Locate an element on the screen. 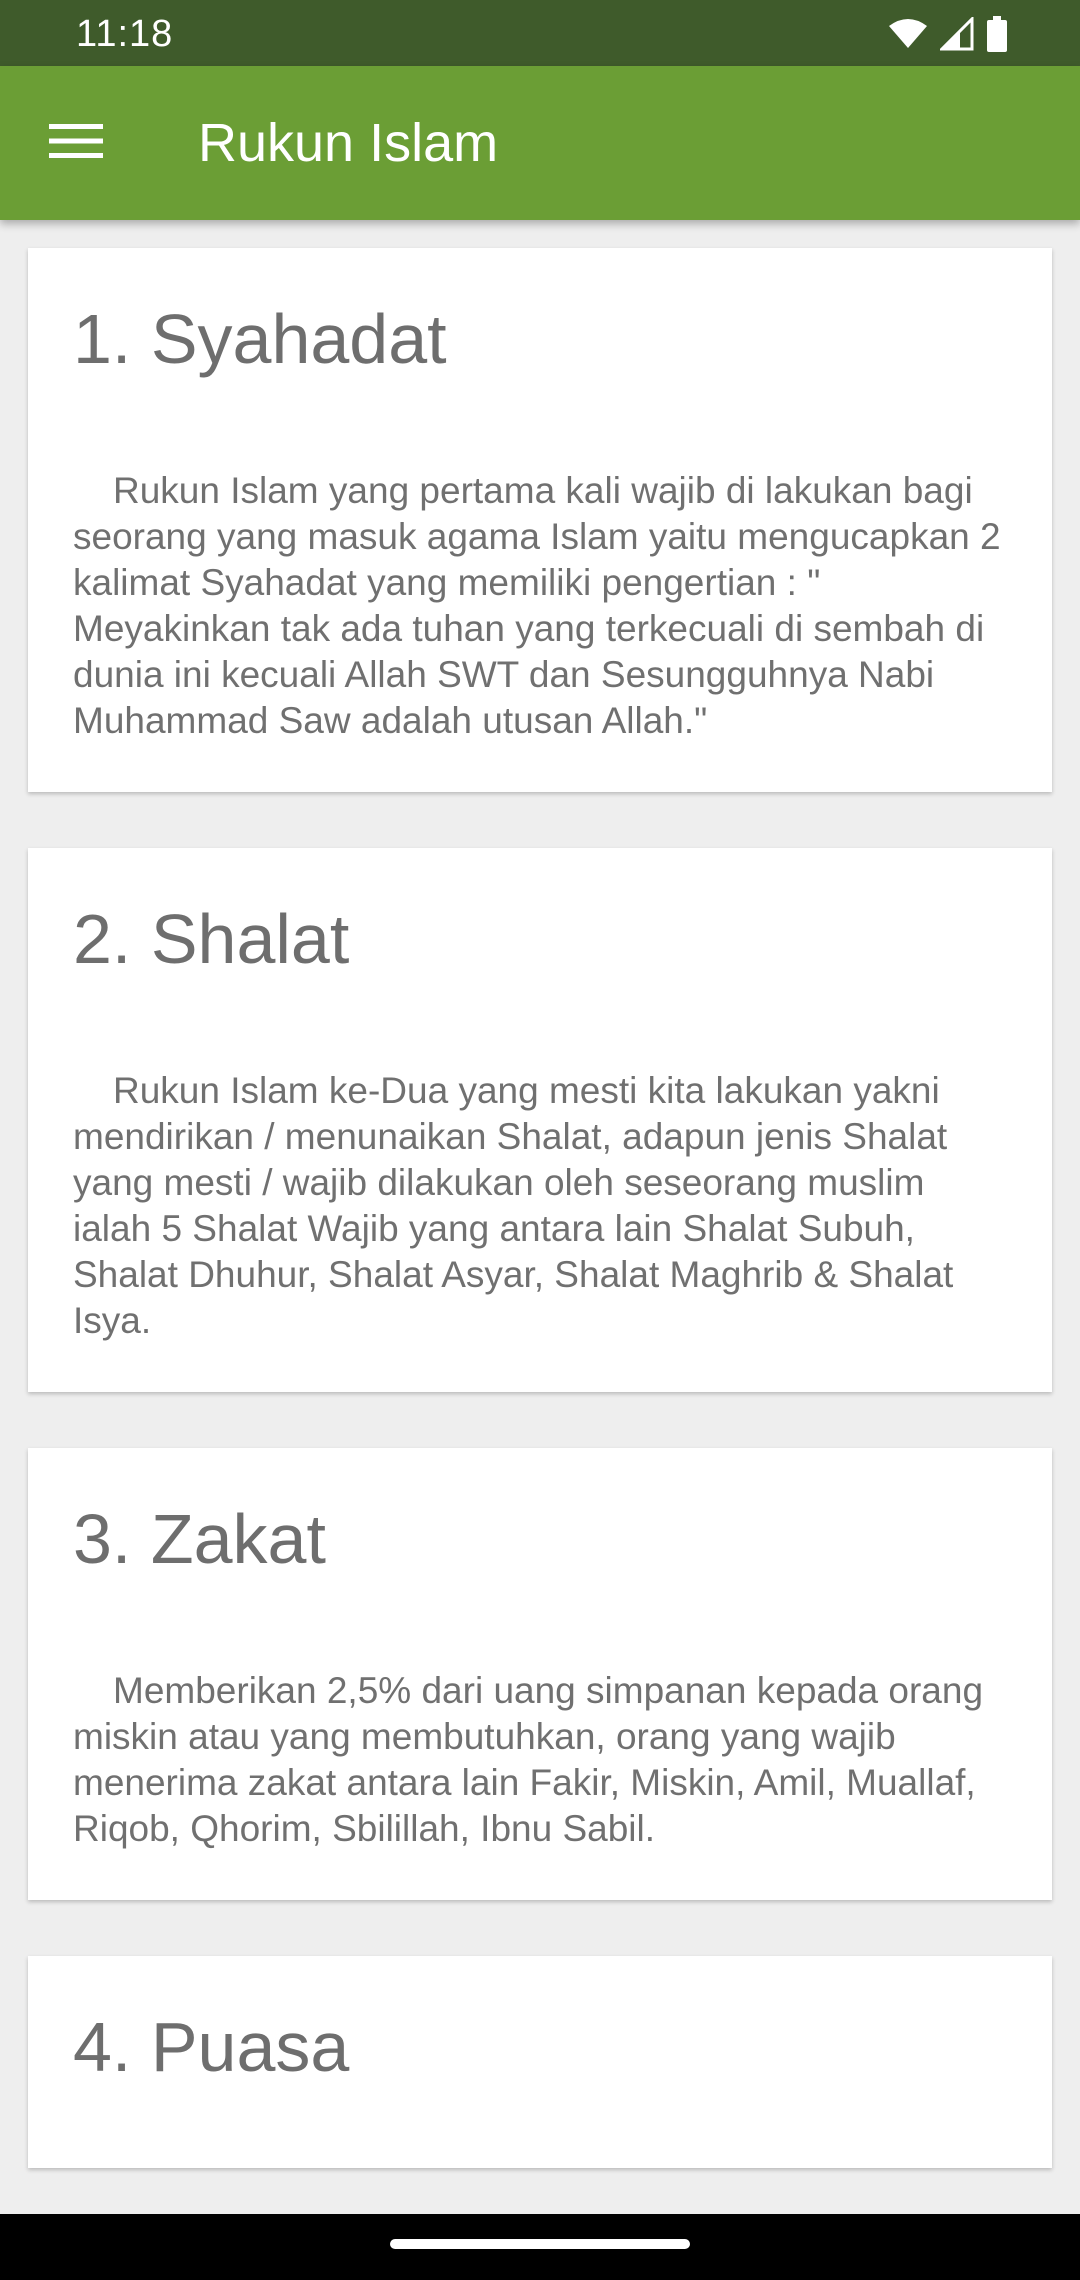  home-handle is located at coordinates (540, 2244).